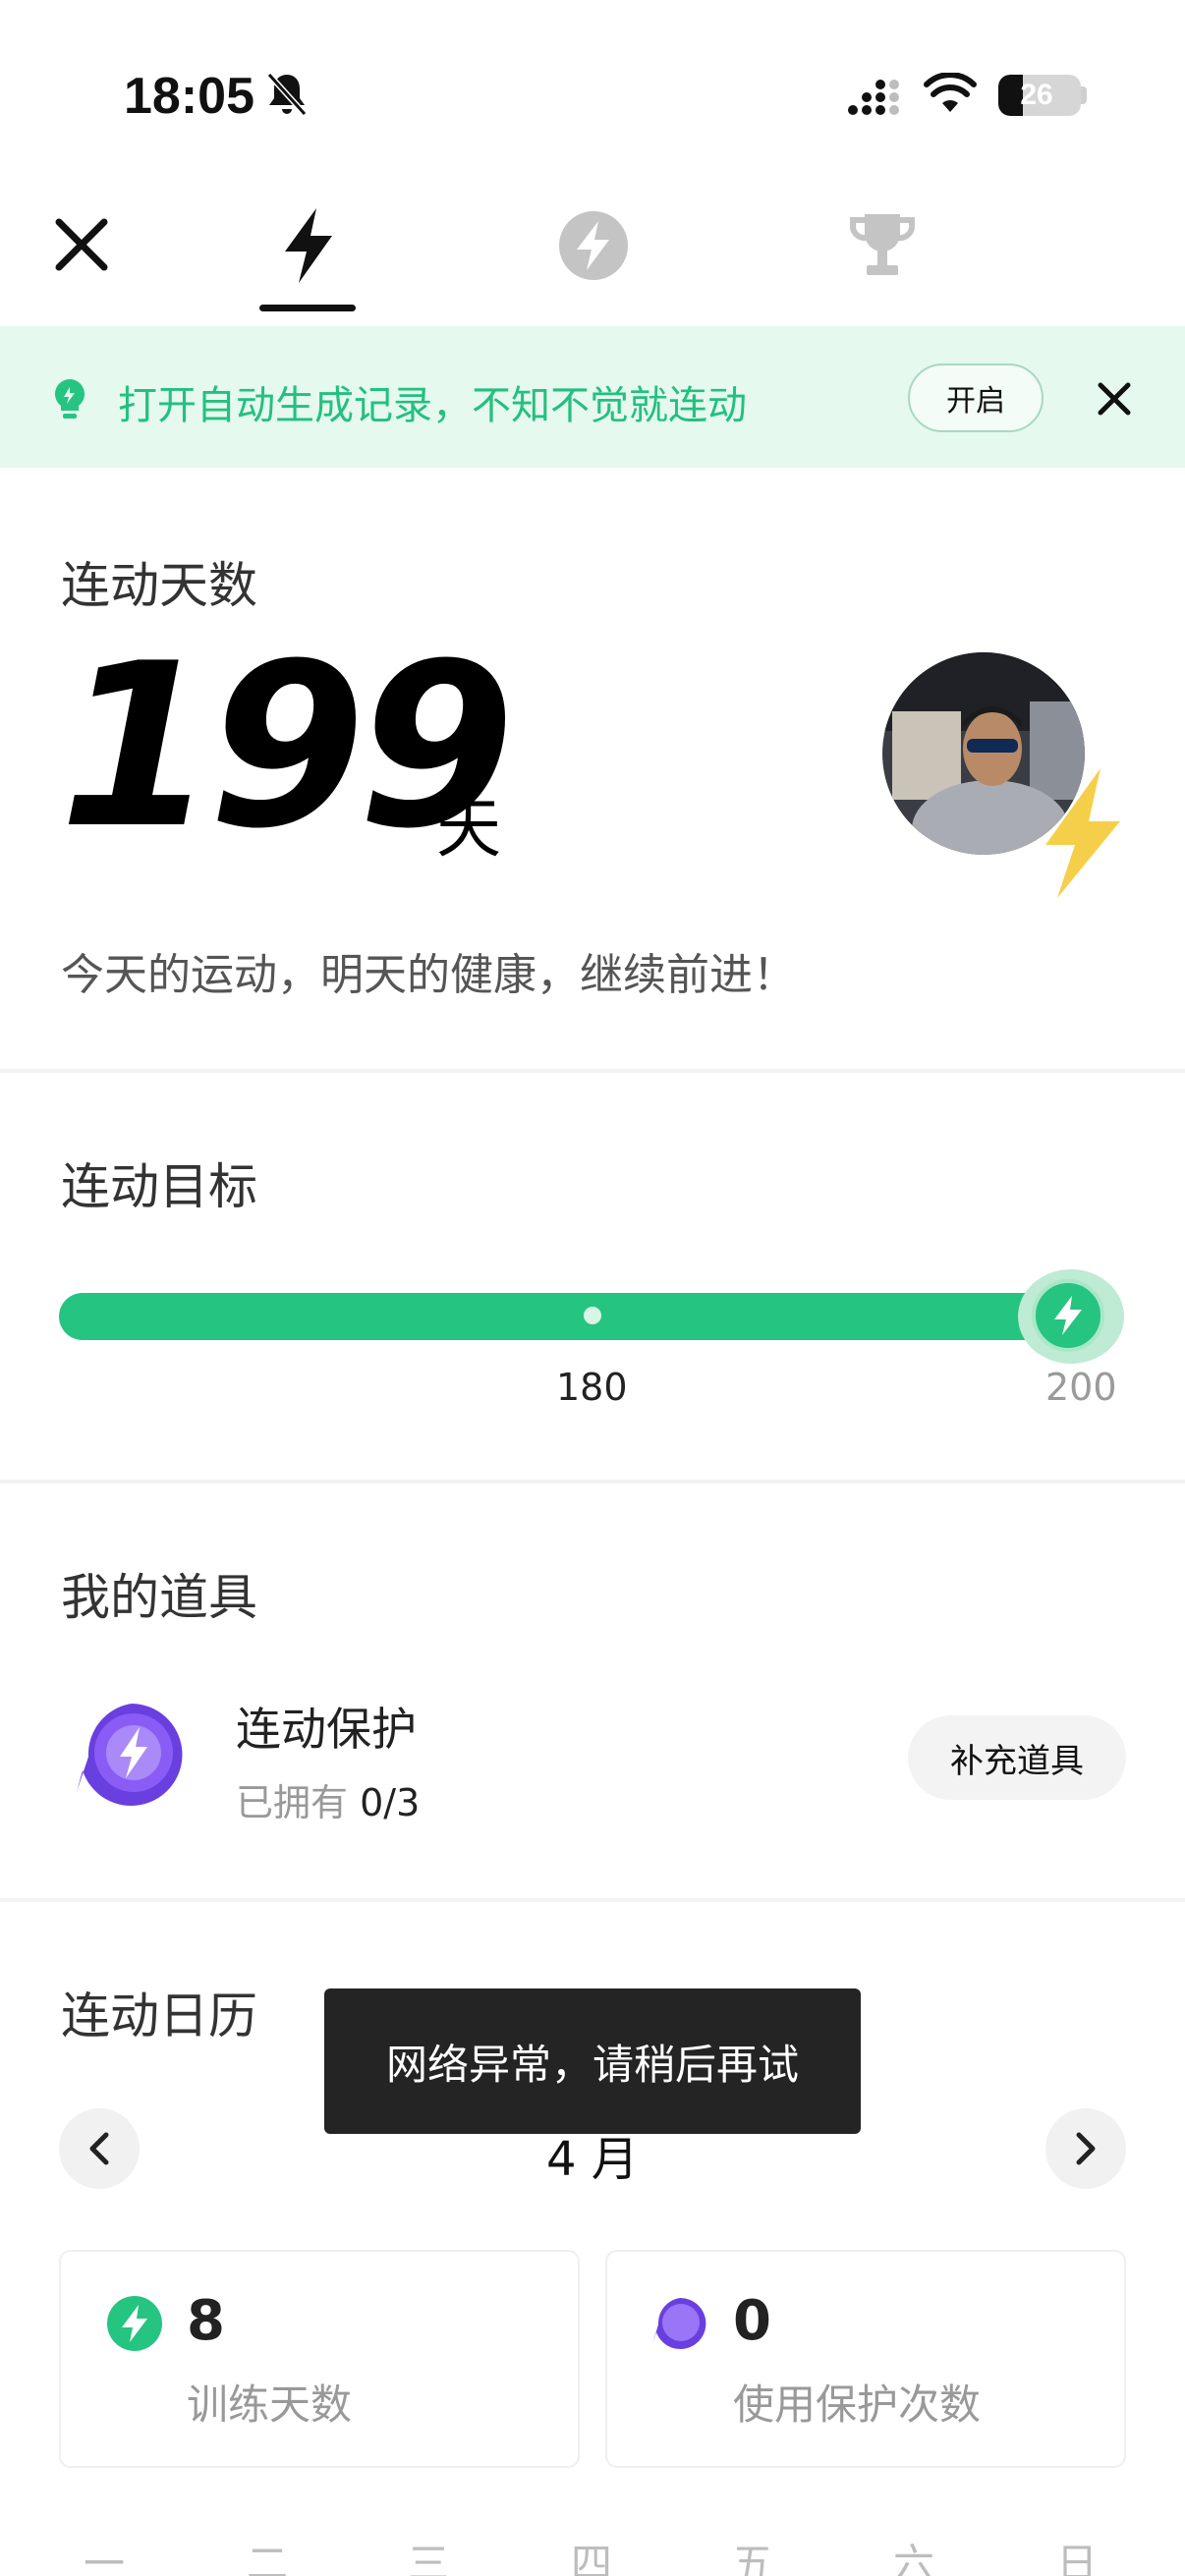 The height and width of the screenshot is (2576, 1185). Describe the element at coordinates (591, 2558) in the screenshot. I see `weekday-label: 四` at that location.